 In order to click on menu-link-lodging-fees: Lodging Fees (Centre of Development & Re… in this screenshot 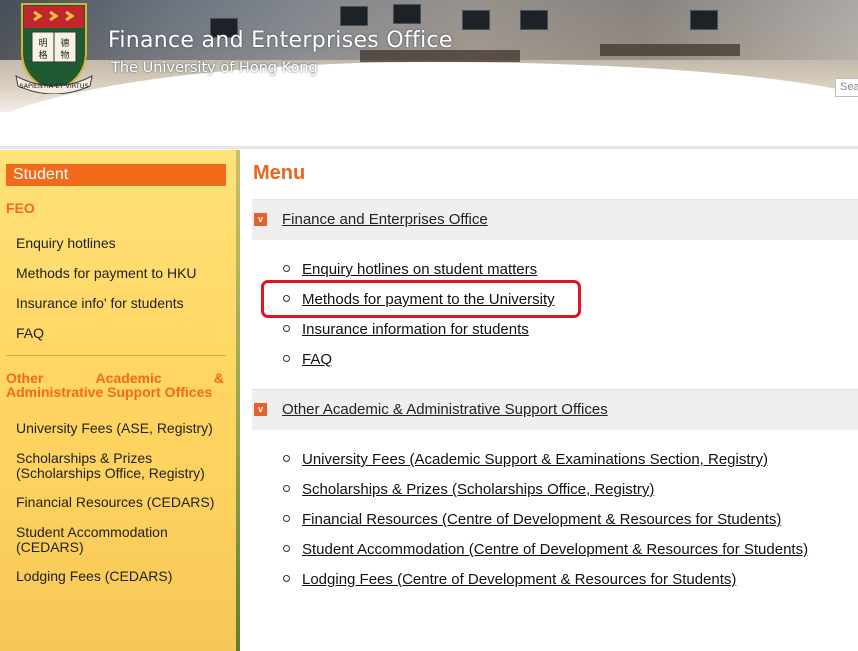, I will do `click(509, 579)`.